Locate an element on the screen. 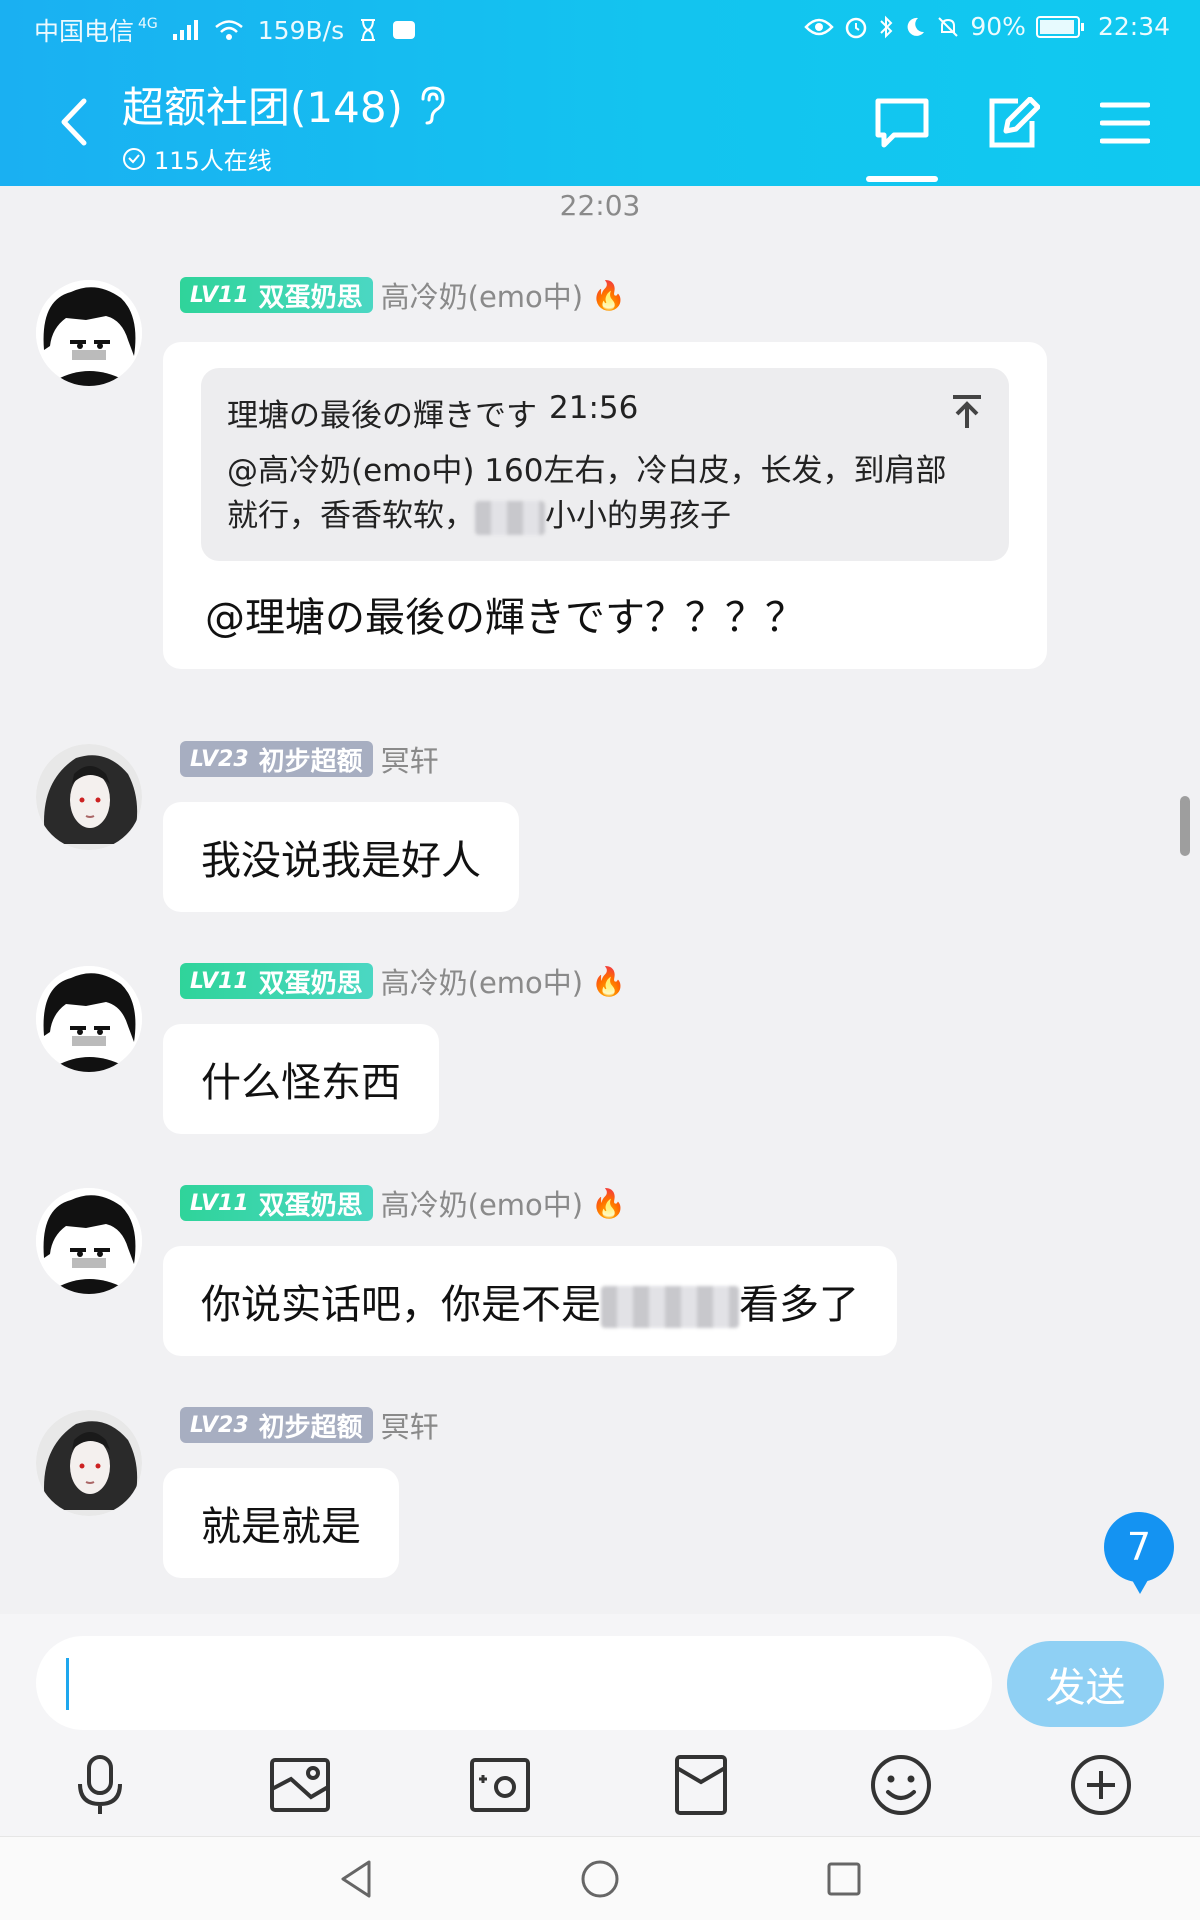  alarm-icon is located at coordinates (856, 27).